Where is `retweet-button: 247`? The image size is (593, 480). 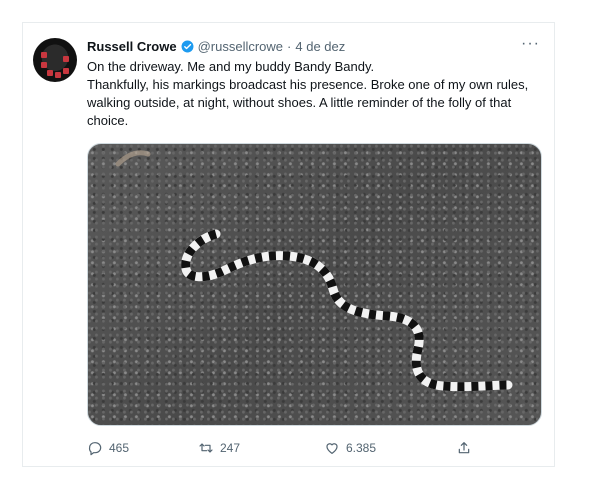 retweet-button: 247 is located at coordinates (219, 448).